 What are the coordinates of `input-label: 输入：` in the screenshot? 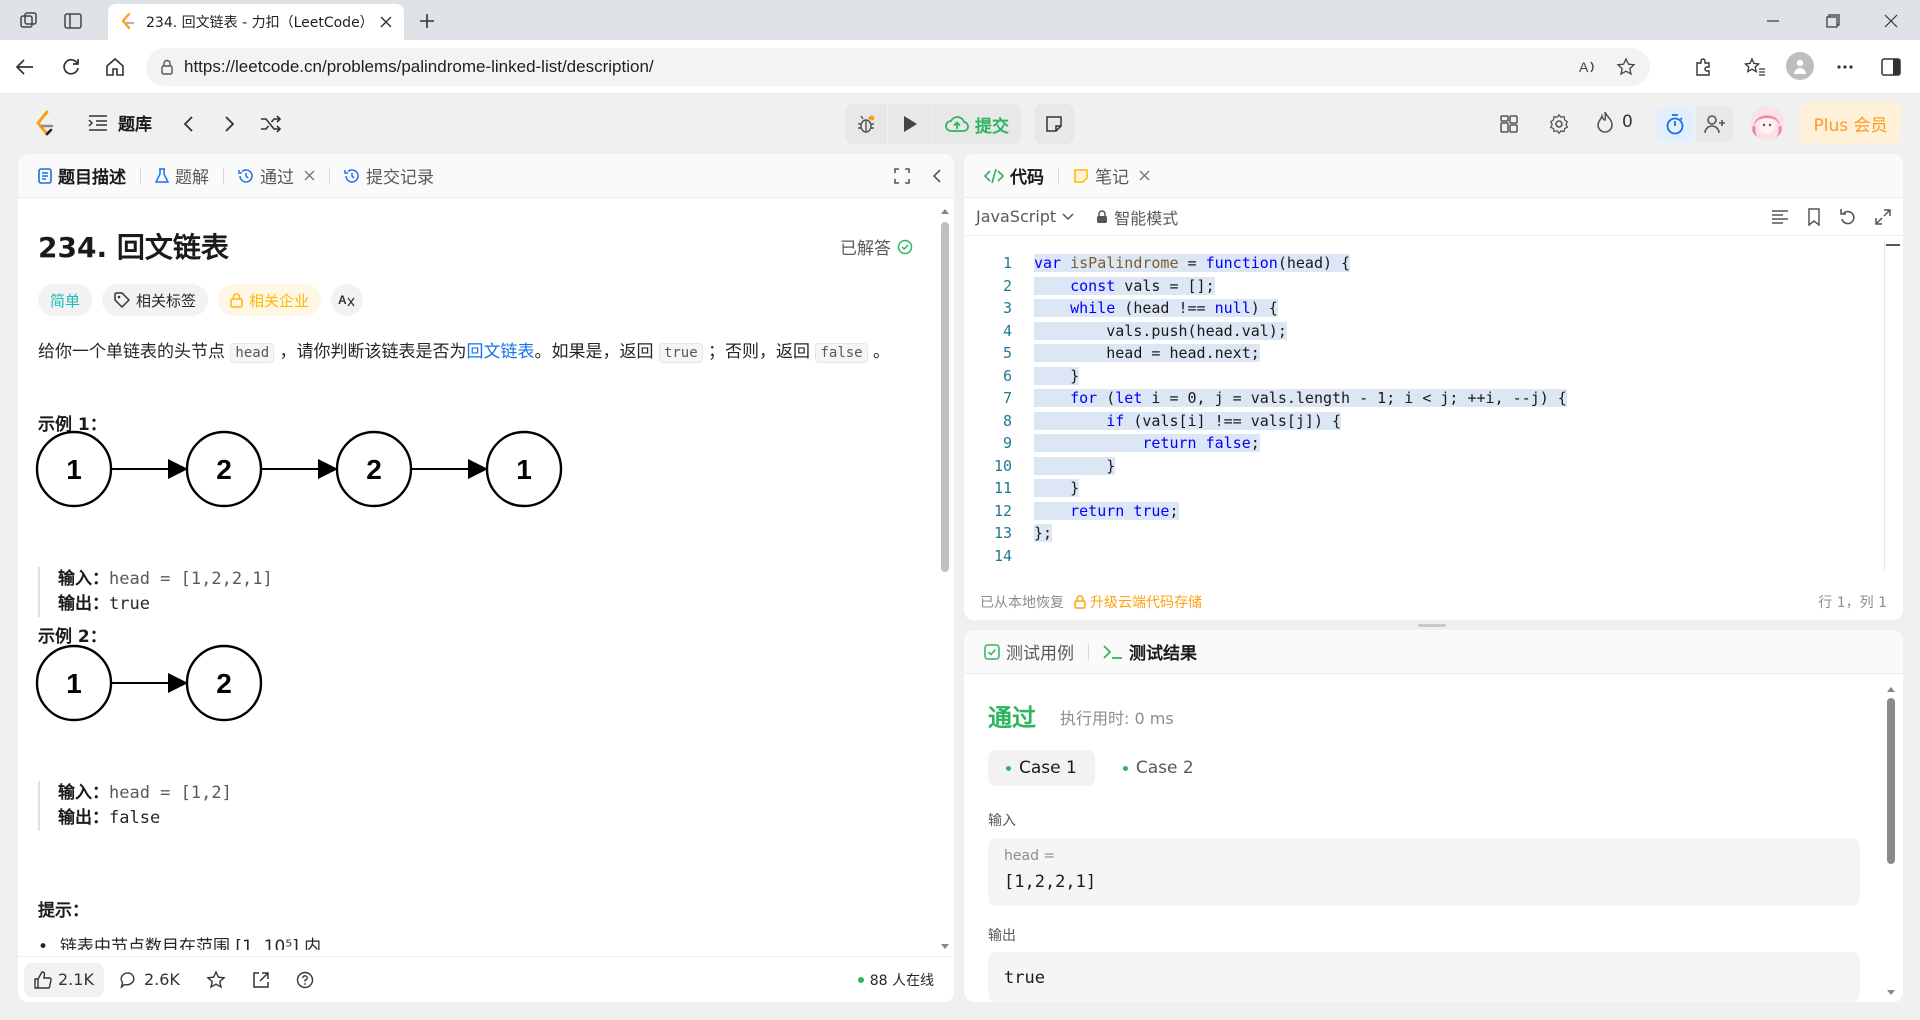 It's located at (83, 793).